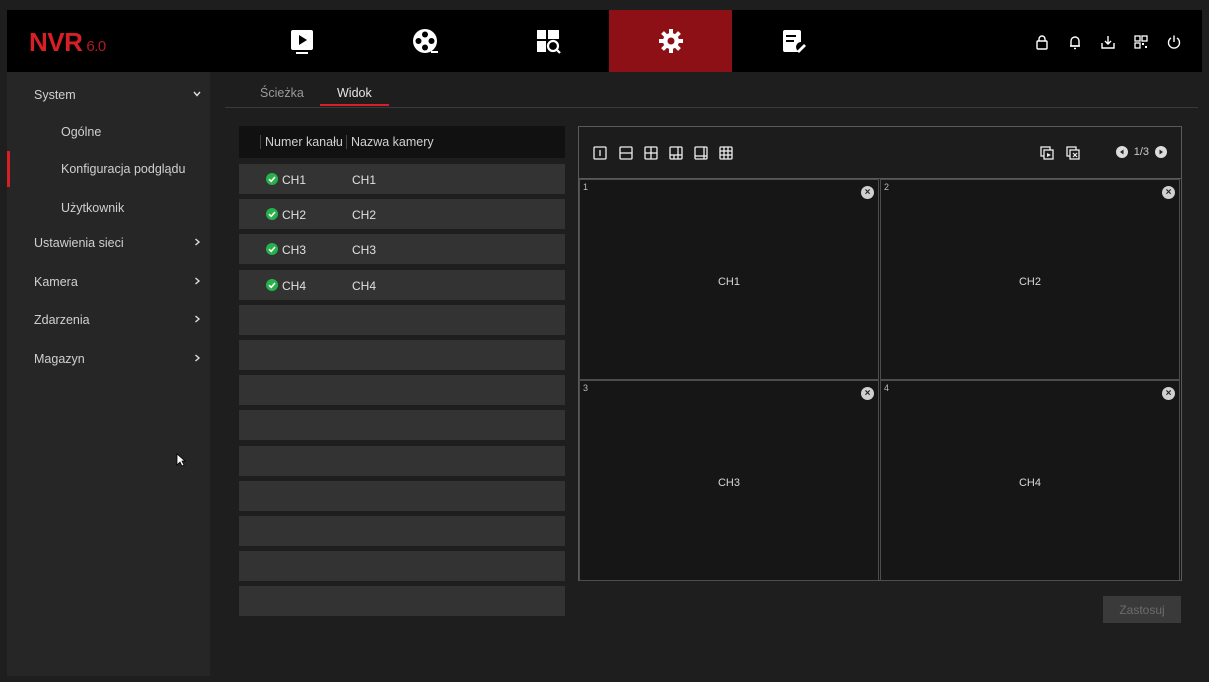 Image resolution: width=1209 pixels, height=682 pixels. I want to click on lock-button, so click(1042, 42).